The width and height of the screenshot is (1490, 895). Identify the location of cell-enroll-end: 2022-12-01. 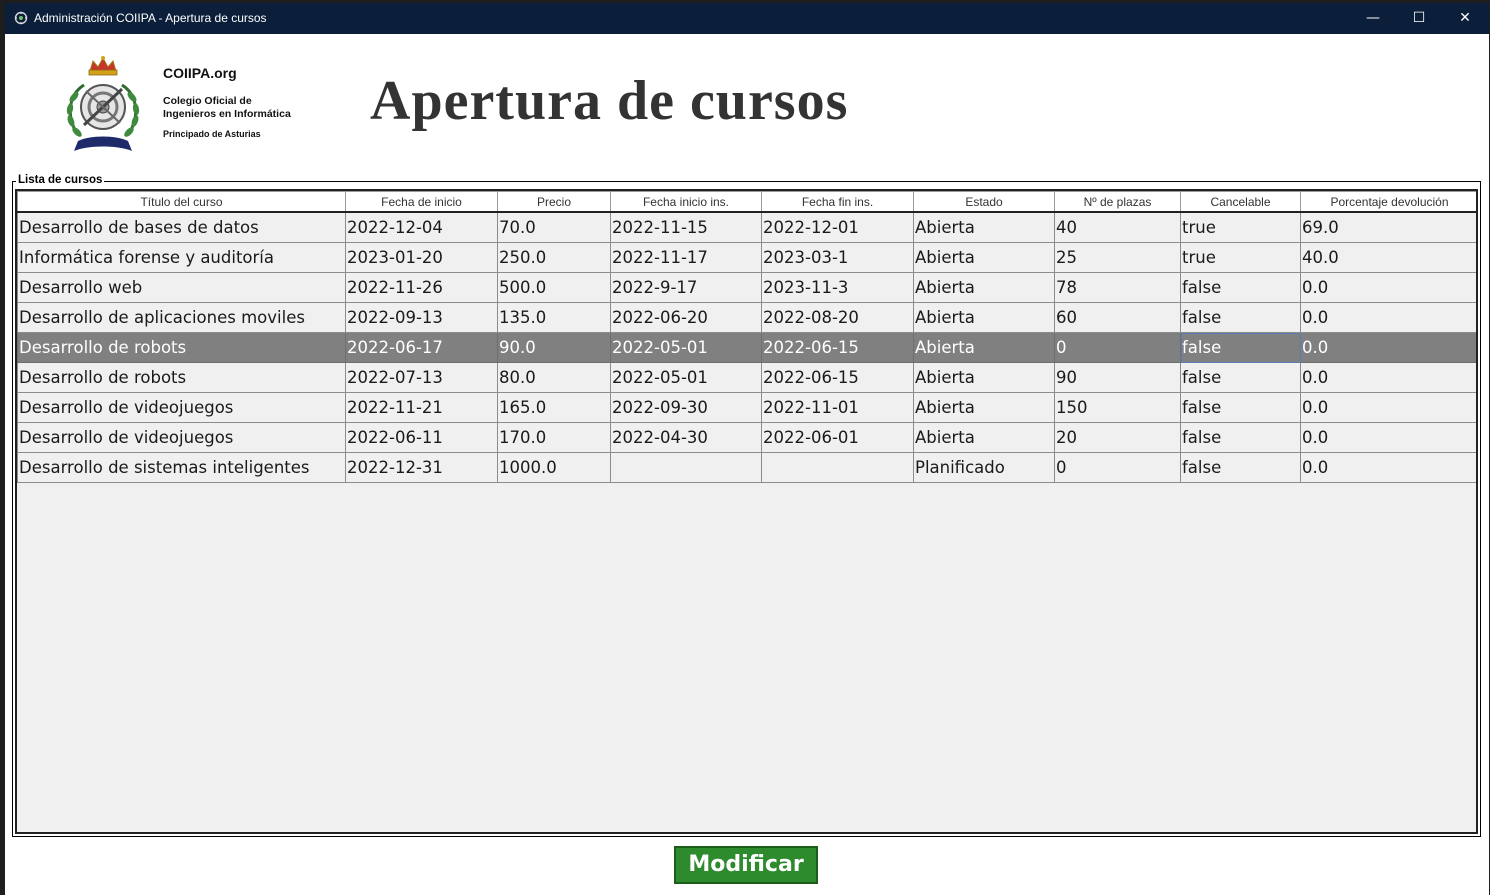
(837, 227).